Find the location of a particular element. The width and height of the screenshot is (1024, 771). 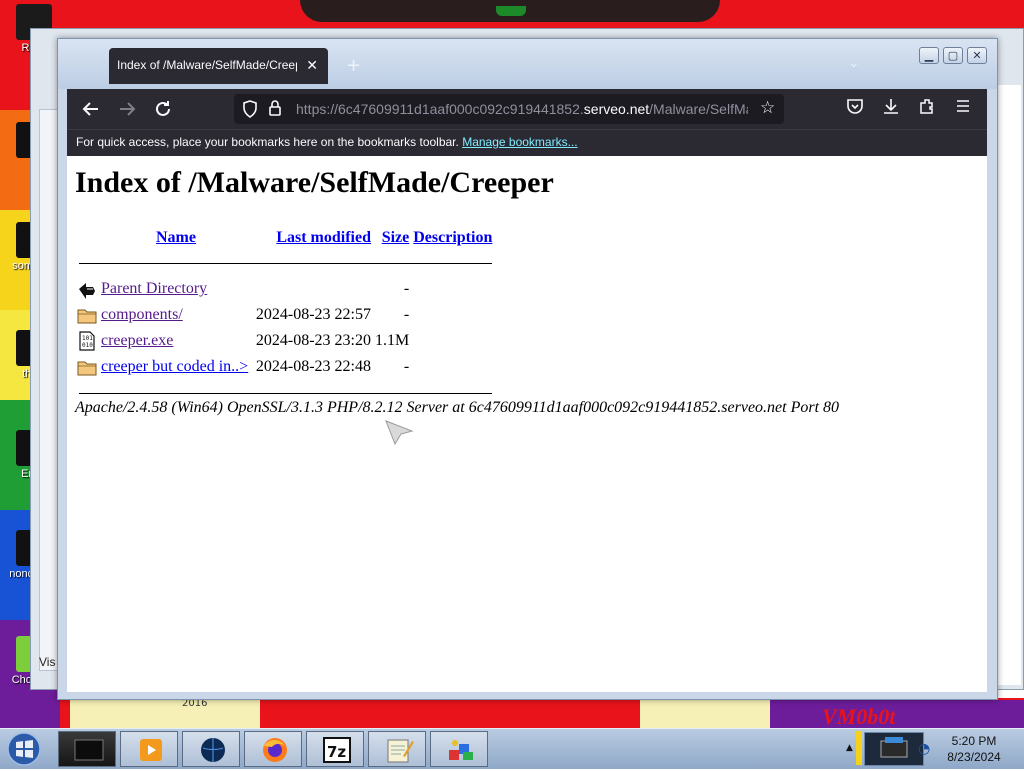

globe-icon is located at coordinates (213, 750).